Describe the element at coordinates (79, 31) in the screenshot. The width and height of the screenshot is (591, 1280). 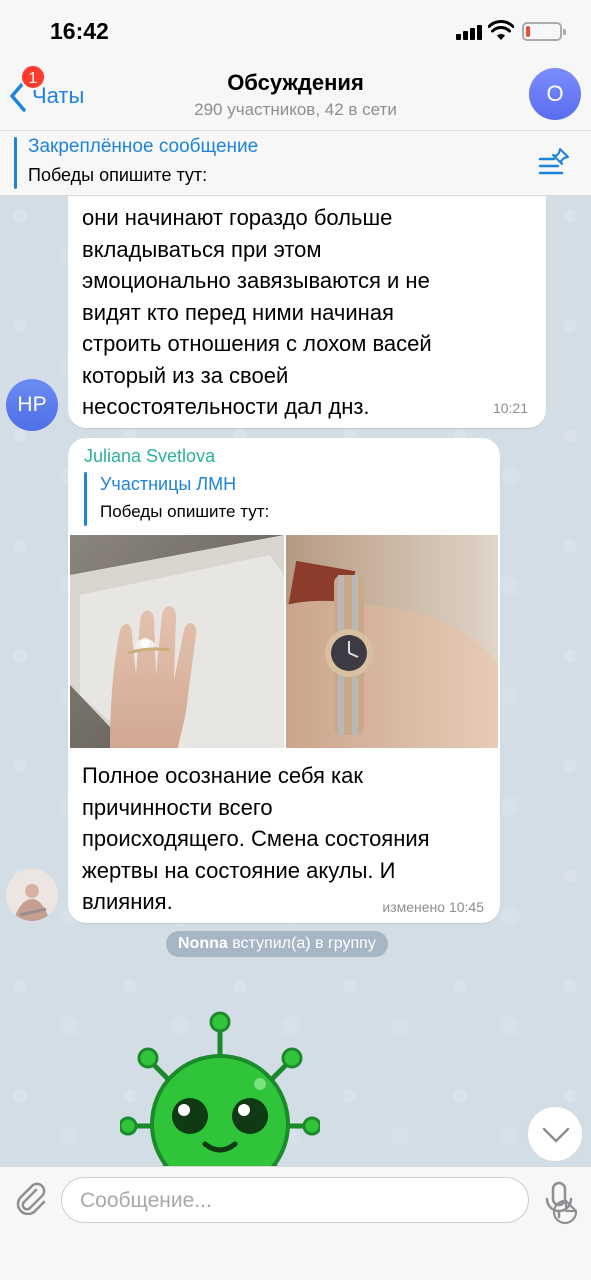
I see `status-time: 16:42` at that location.